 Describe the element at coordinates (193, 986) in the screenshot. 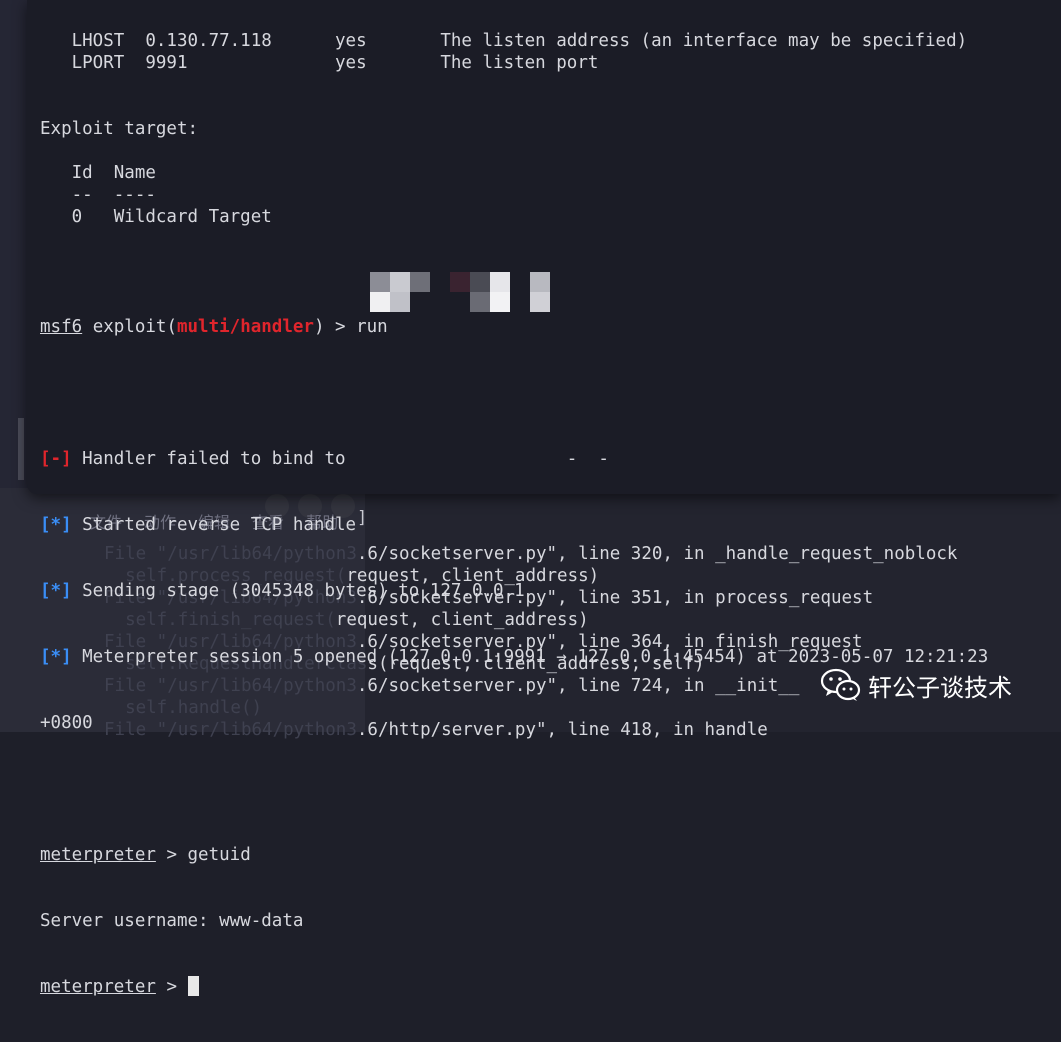

I see `text-cursor` at that location.